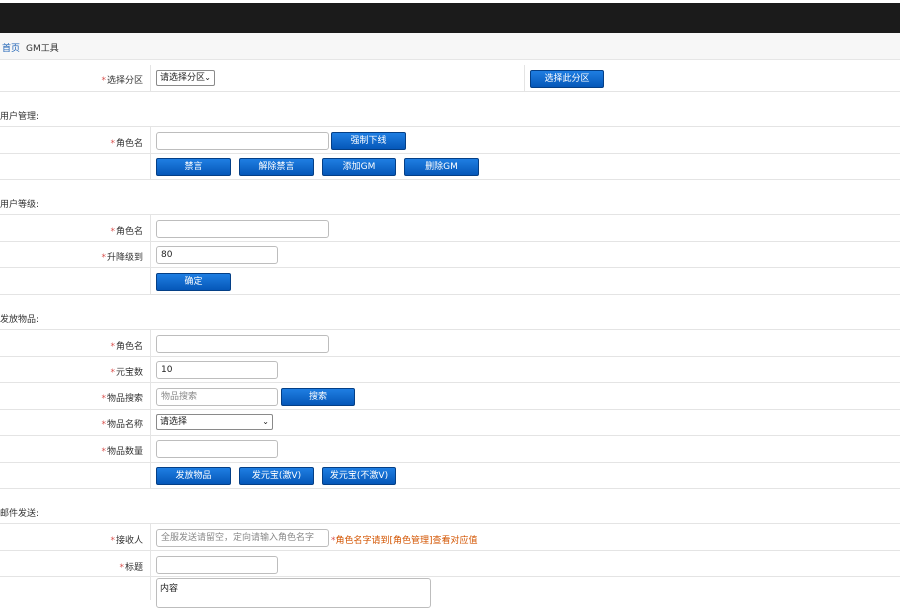 This screenshot has height=608, width=900. What do you see at coordinates (217, 397) in the screenshot?
I see `item-search-input` at bounding box center [217, 397].